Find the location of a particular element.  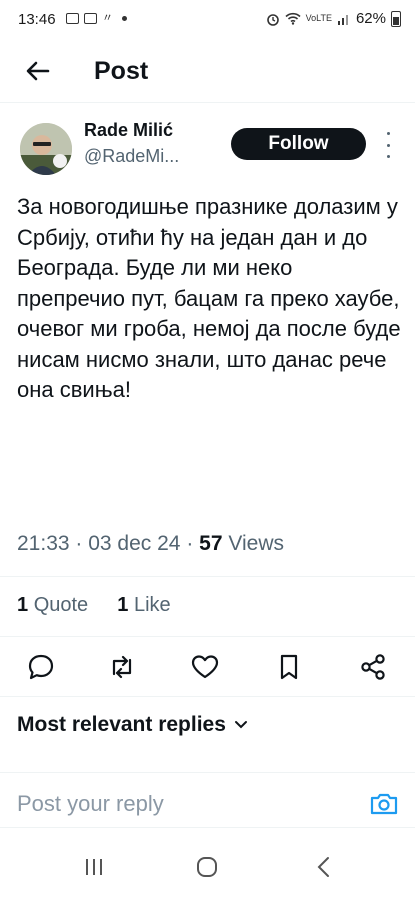

chevron-down-icon is located at coordinates (240, 725).